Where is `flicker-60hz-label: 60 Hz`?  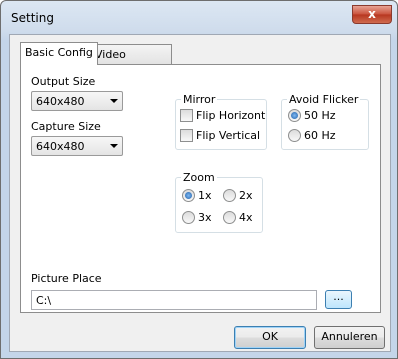 flicker-60hz-label: 60 Hz is located at coordinates (320, 135).